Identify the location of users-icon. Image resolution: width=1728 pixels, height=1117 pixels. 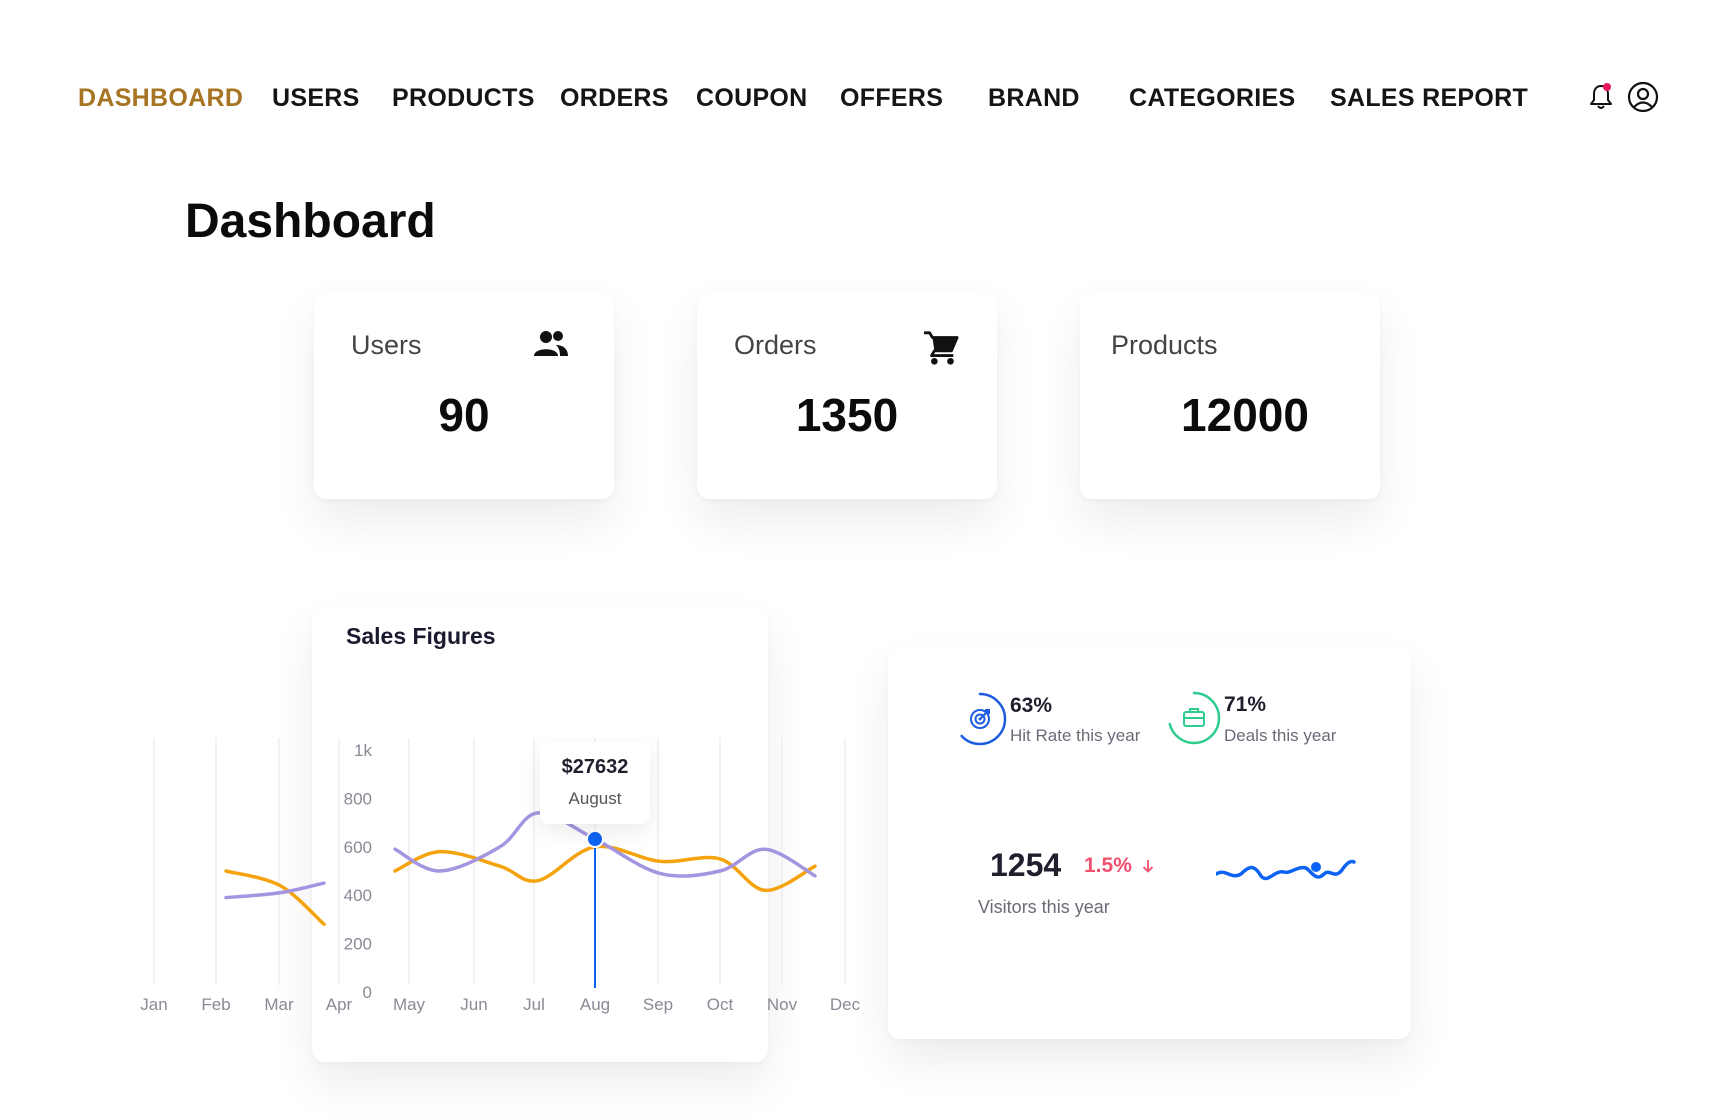
(551, 343).